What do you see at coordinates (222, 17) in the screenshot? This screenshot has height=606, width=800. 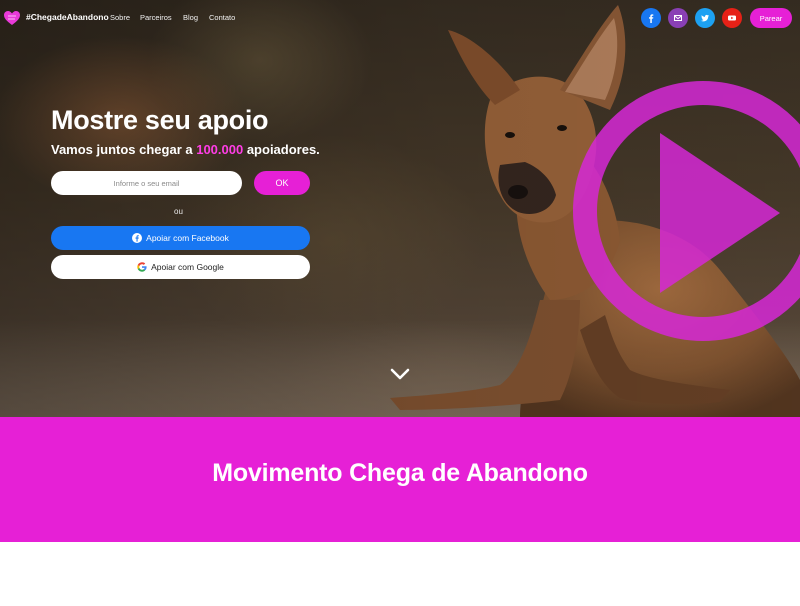 I see `nav-link-contato: Contato` at bounding box center [222, 17].